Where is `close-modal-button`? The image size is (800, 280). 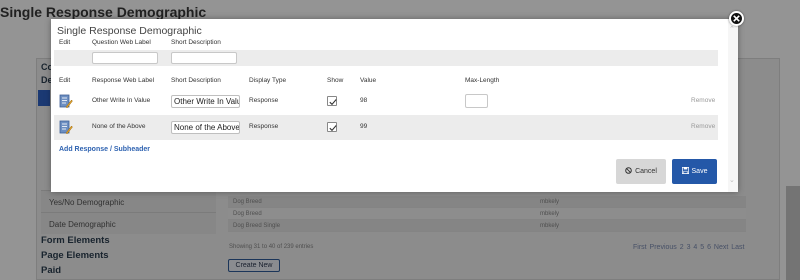 close-modal-button is located at coordinates (736, 18).